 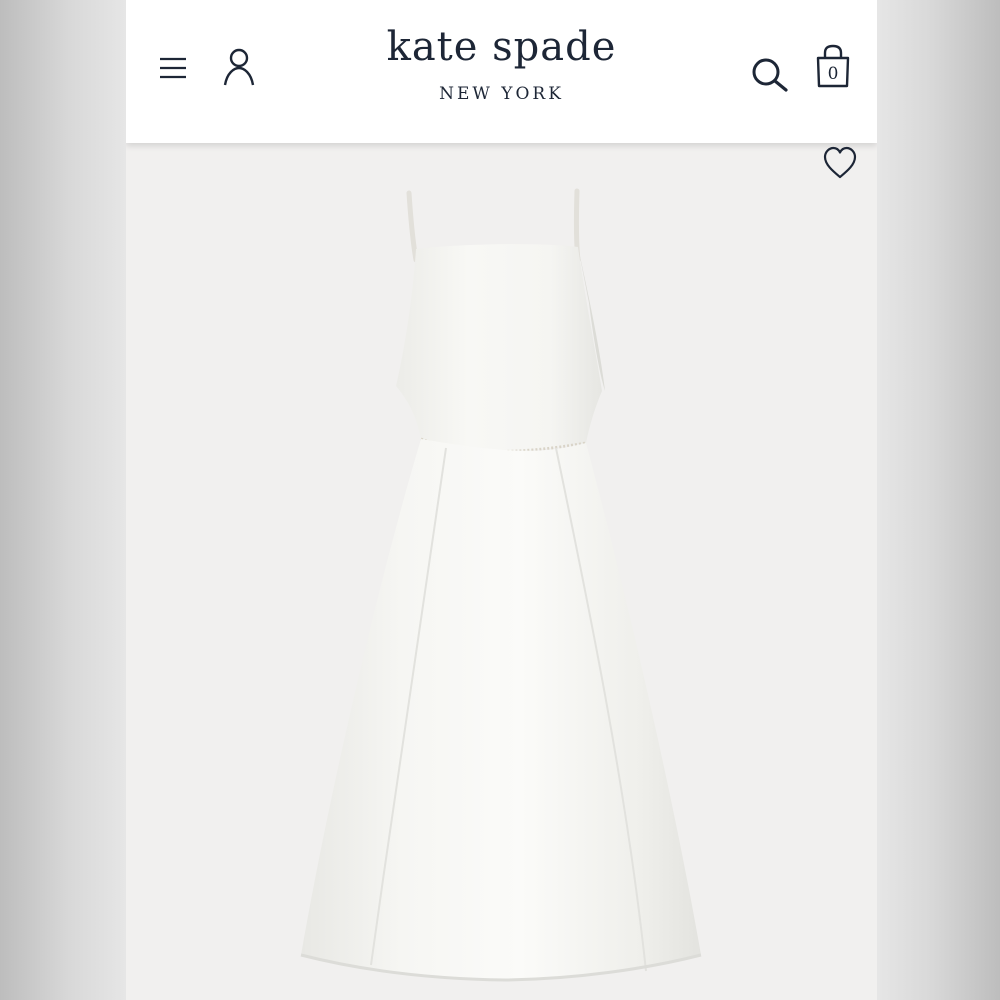 I want to click on search-icon, so click(x=770, y=74).